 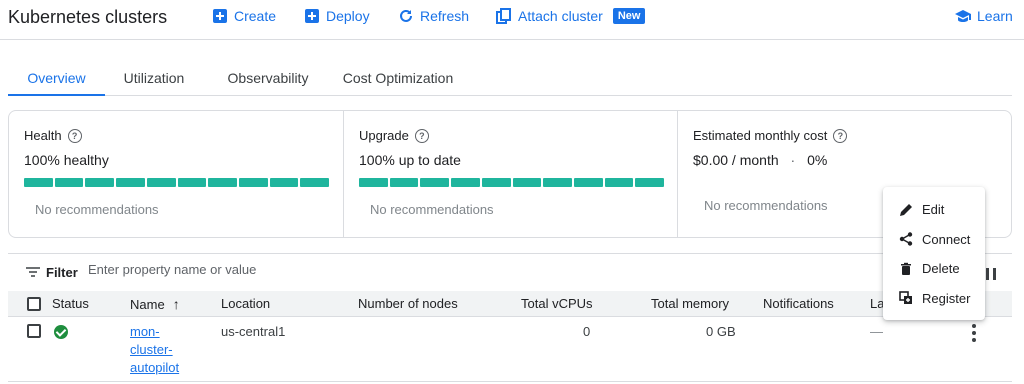 I want to click on menu-item-label: Edit, so click(x=933, y=210).